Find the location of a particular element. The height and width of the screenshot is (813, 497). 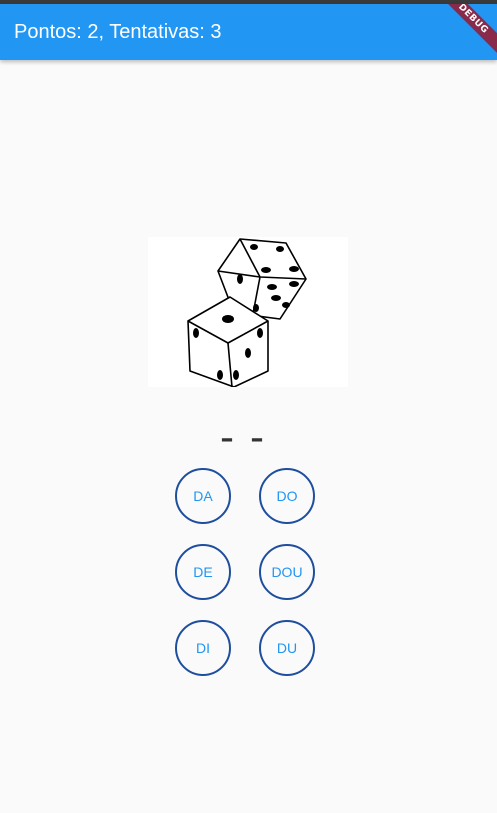

syllable-button-dou: DOU is located at coordinates (287, 572).